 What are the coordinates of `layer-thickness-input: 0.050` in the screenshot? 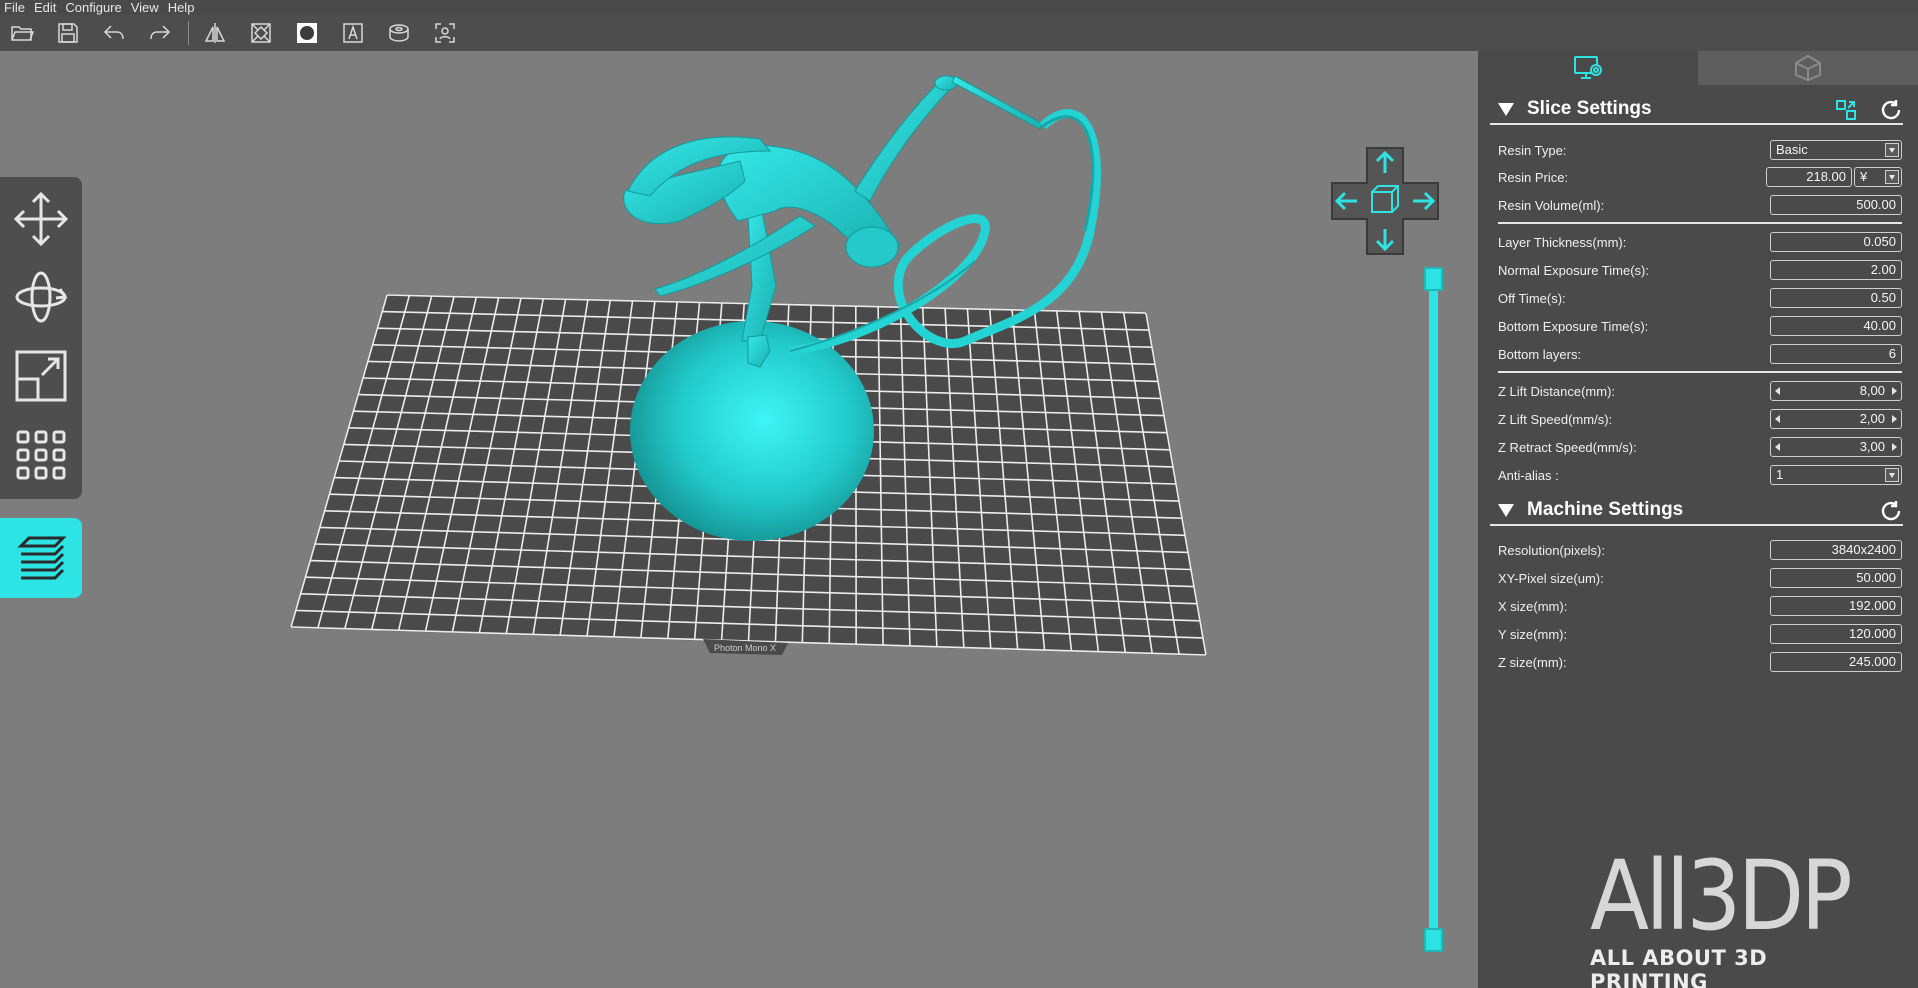 It's located at (1836, 242).